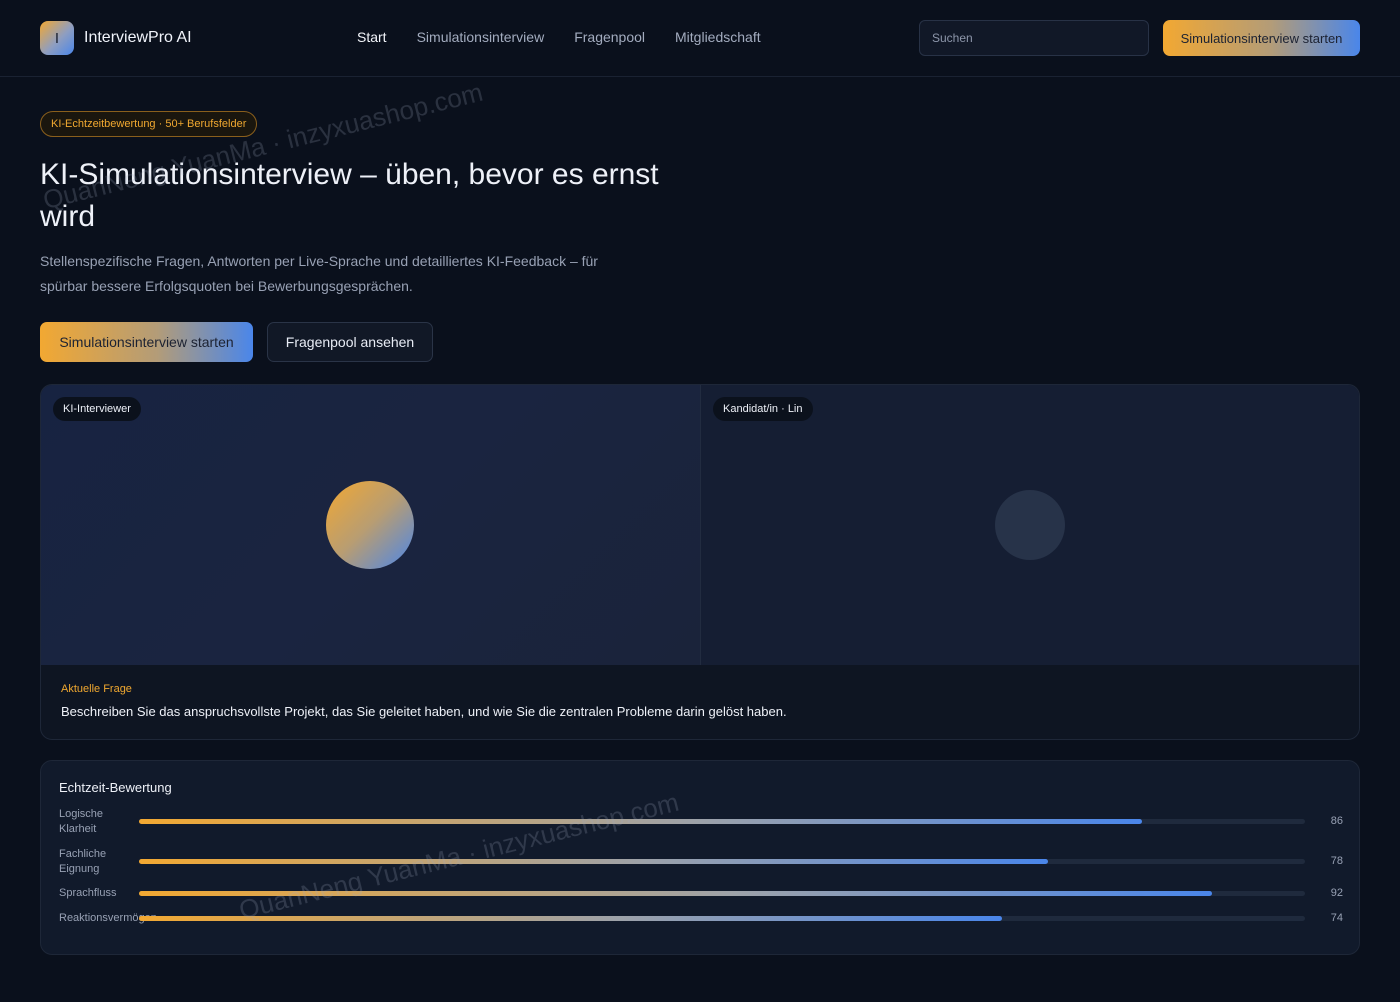  What do you see at coordinates (96, 689) in the screenshot?
I see `question-label: Aktuelle Frage` at bounding box center [96, 689].